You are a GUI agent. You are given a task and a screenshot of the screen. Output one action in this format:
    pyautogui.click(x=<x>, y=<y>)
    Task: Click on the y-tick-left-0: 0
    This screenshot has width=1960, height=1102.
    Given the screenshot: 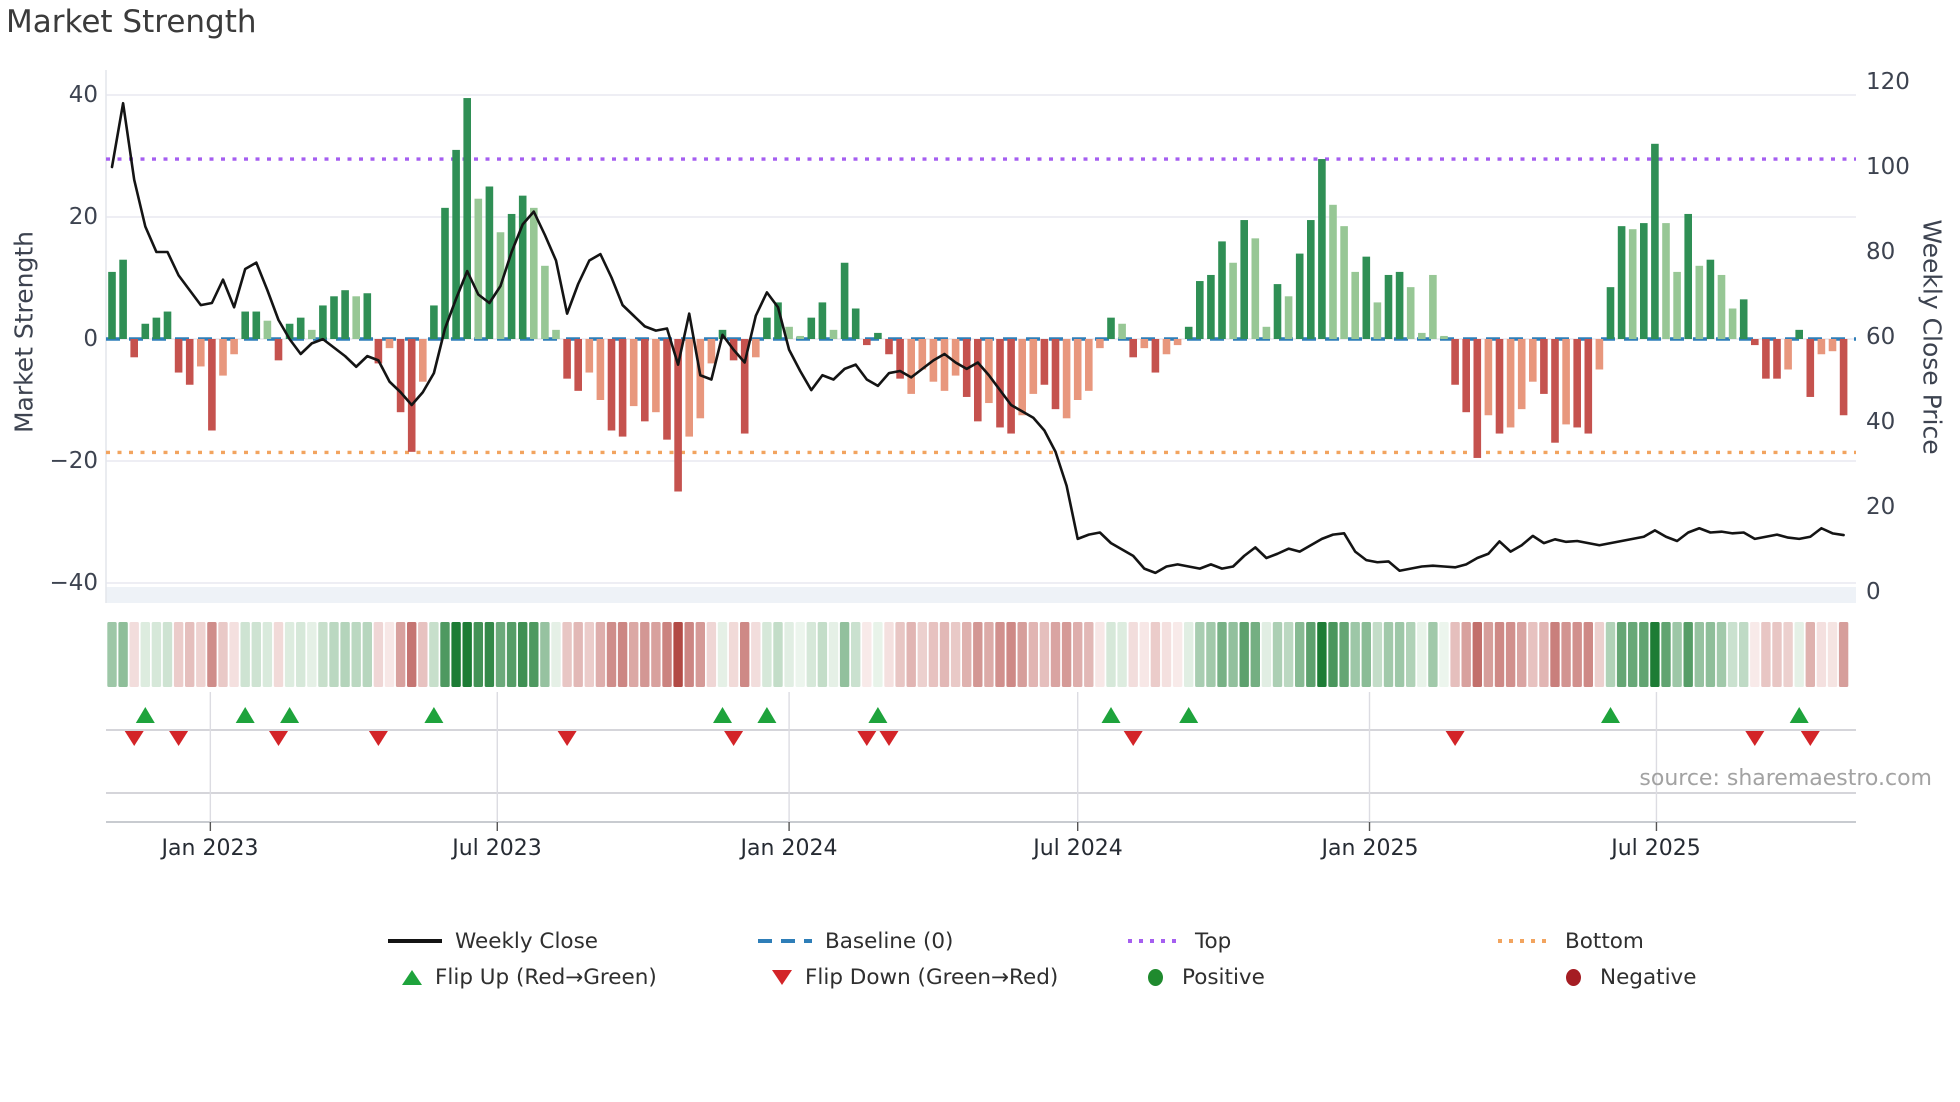 What is the action you would take?
    pyautogui.click(x=90, y=339)
    